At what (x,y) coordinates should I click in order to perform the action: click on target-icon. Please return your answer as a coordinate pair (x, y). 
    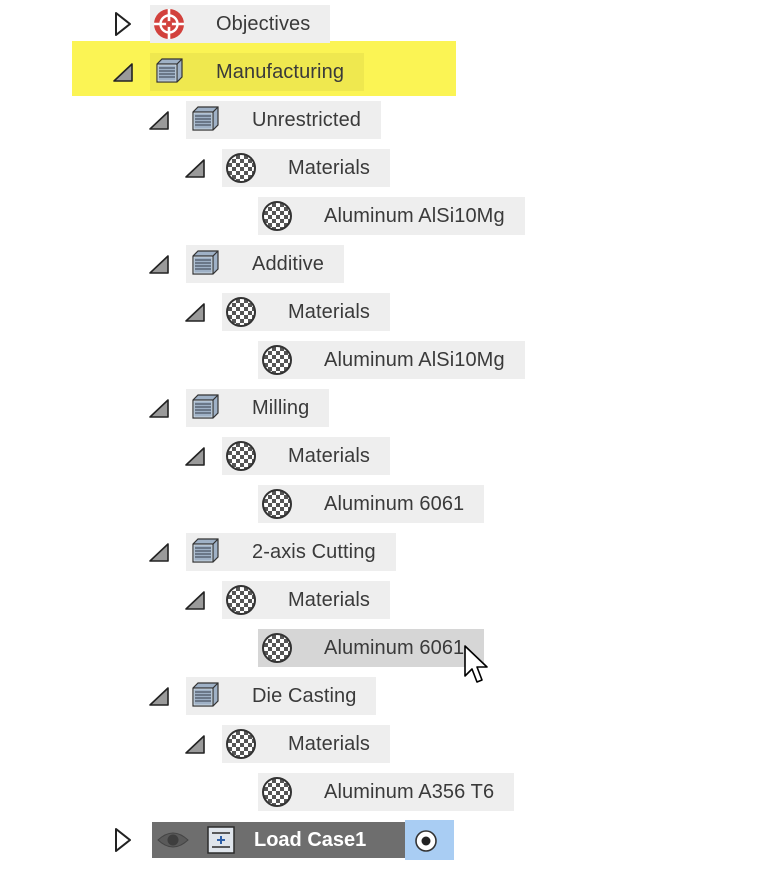
    Looking at the image, I should click on (169, 24).